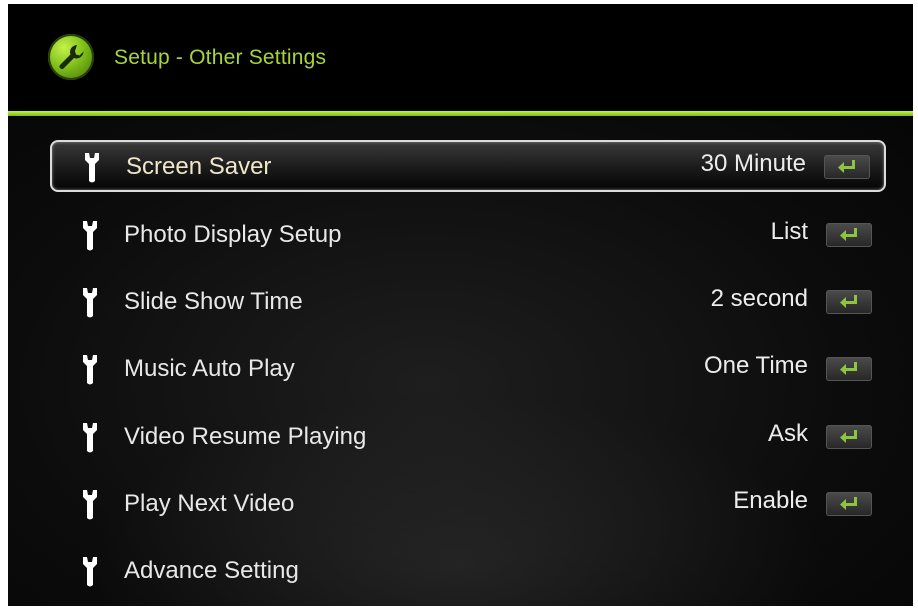 This screenshot has width=918, height=609. Describe the element at coordinates (468, 505) in the screenshot. I see `menu-item-play-next-video: Play Next Video Enable` at that location.